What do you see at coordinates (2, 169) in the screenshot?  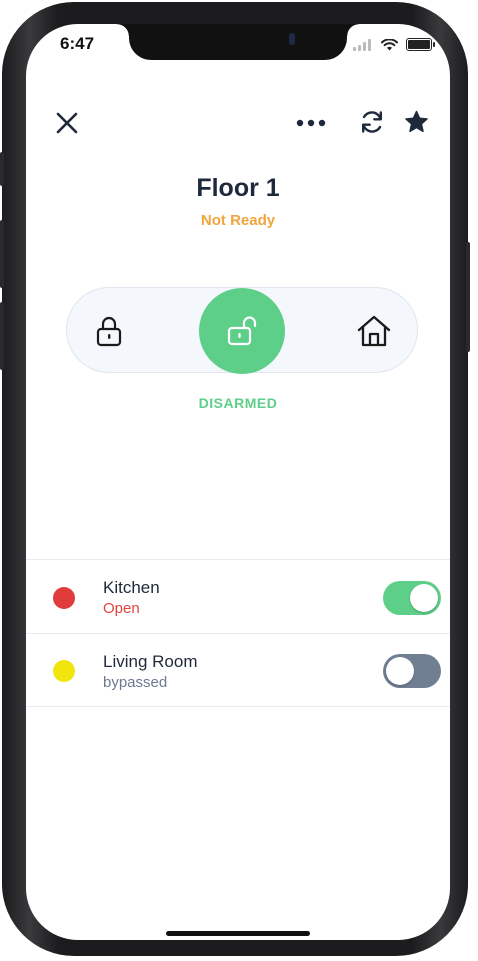 I see `mute-switch` at bounding box center [2, 169].